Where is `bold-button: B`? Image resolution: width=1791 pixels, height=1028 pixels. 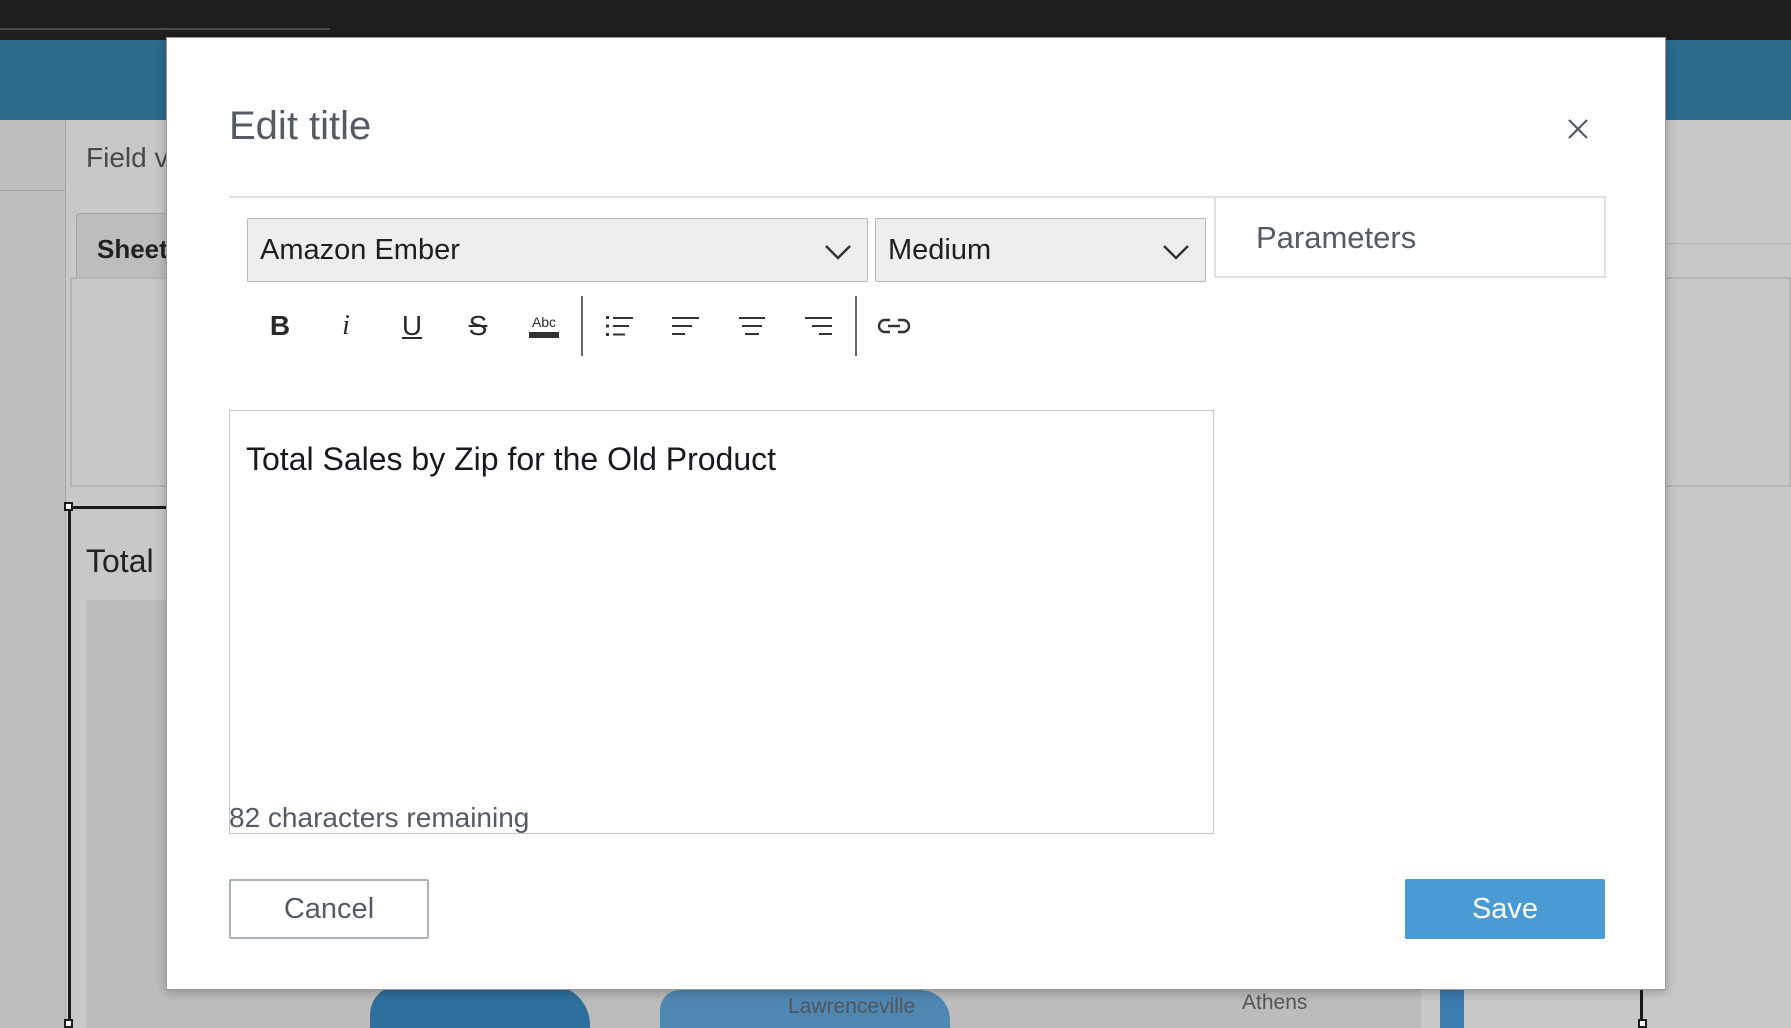
bold-button: B is located at coordinates (280, 326).